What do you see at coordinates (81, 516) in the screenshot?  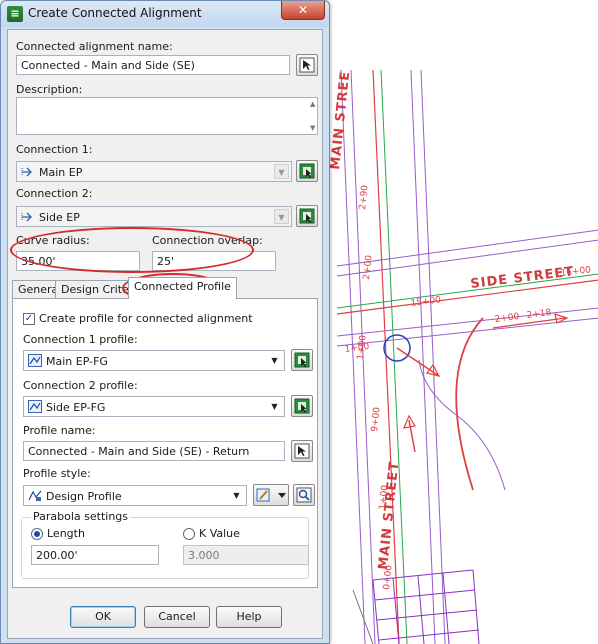 I see `parabola-settings-label: Parabola settings` at bounding box center [81, 516].